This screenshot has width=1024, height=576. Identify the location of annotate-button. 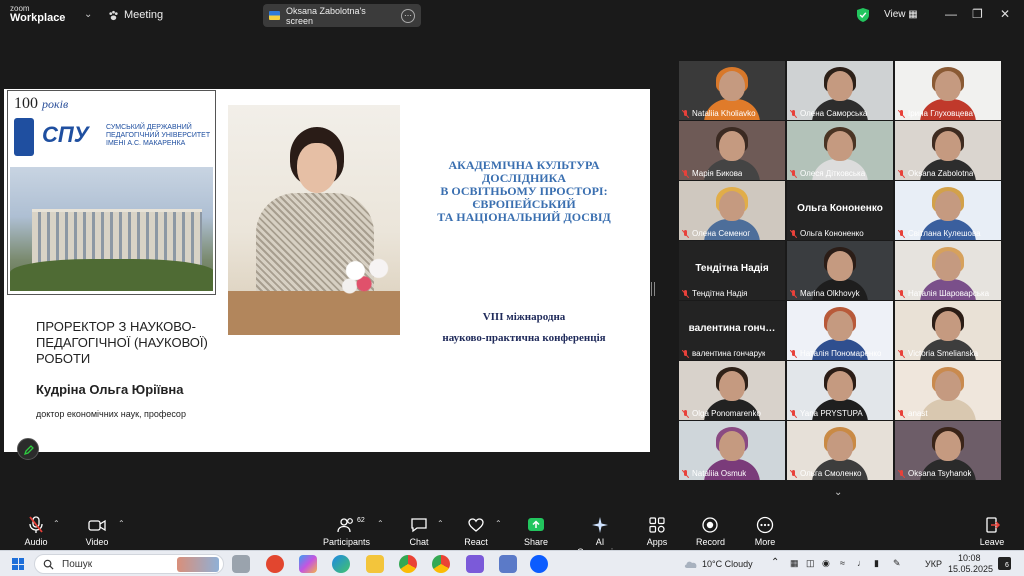
(28, 449).